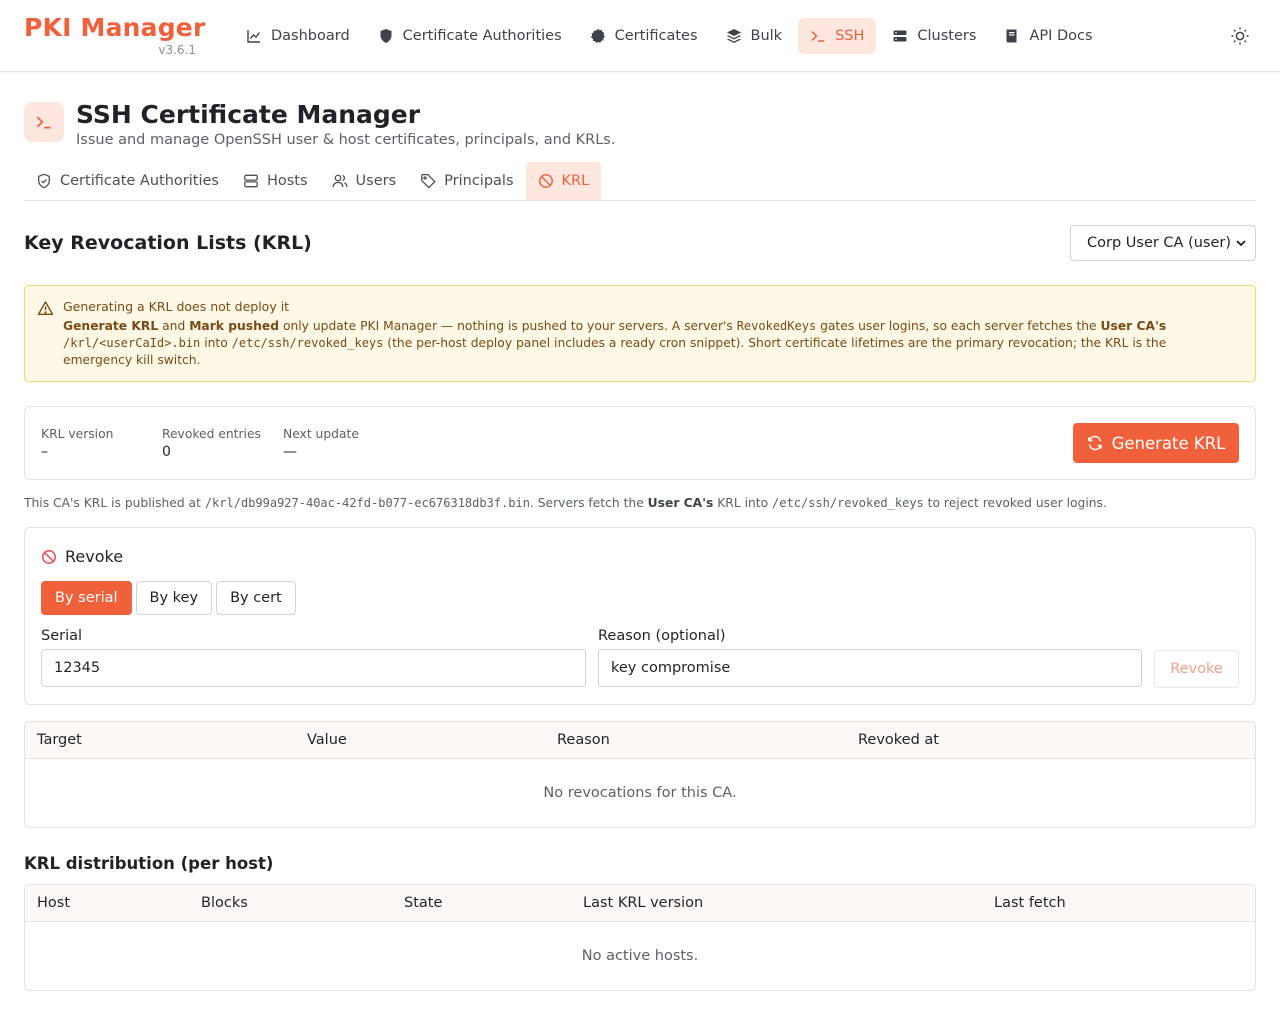 The image size is (1280, 1027). What do you see at coordinates (234, 326) in the screenshot?
I see `warning-bold: Mark pushed` at bounding box center [234, 326].